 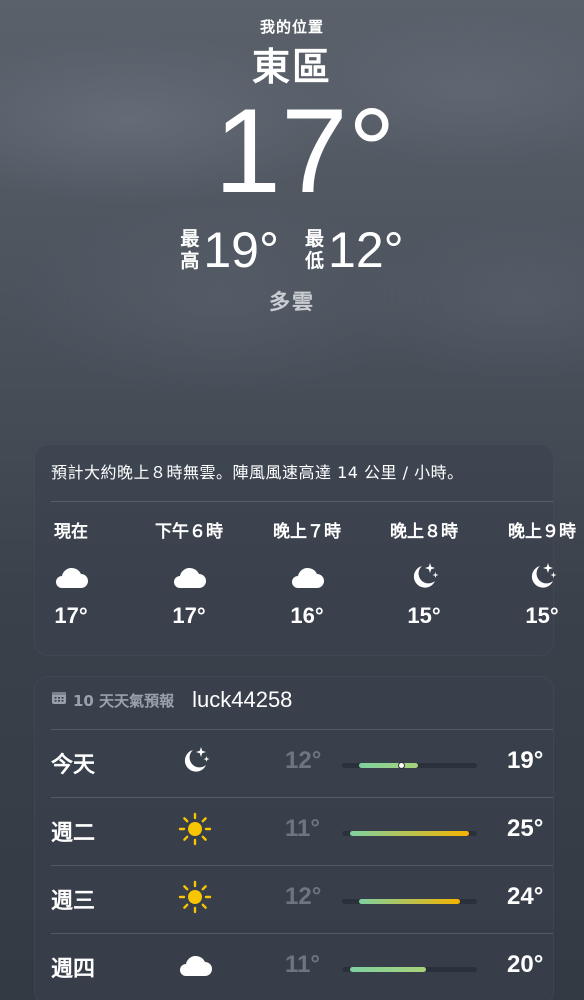 I want to click on hour-item: 下午６時 17°, so click(x=189, y=573).